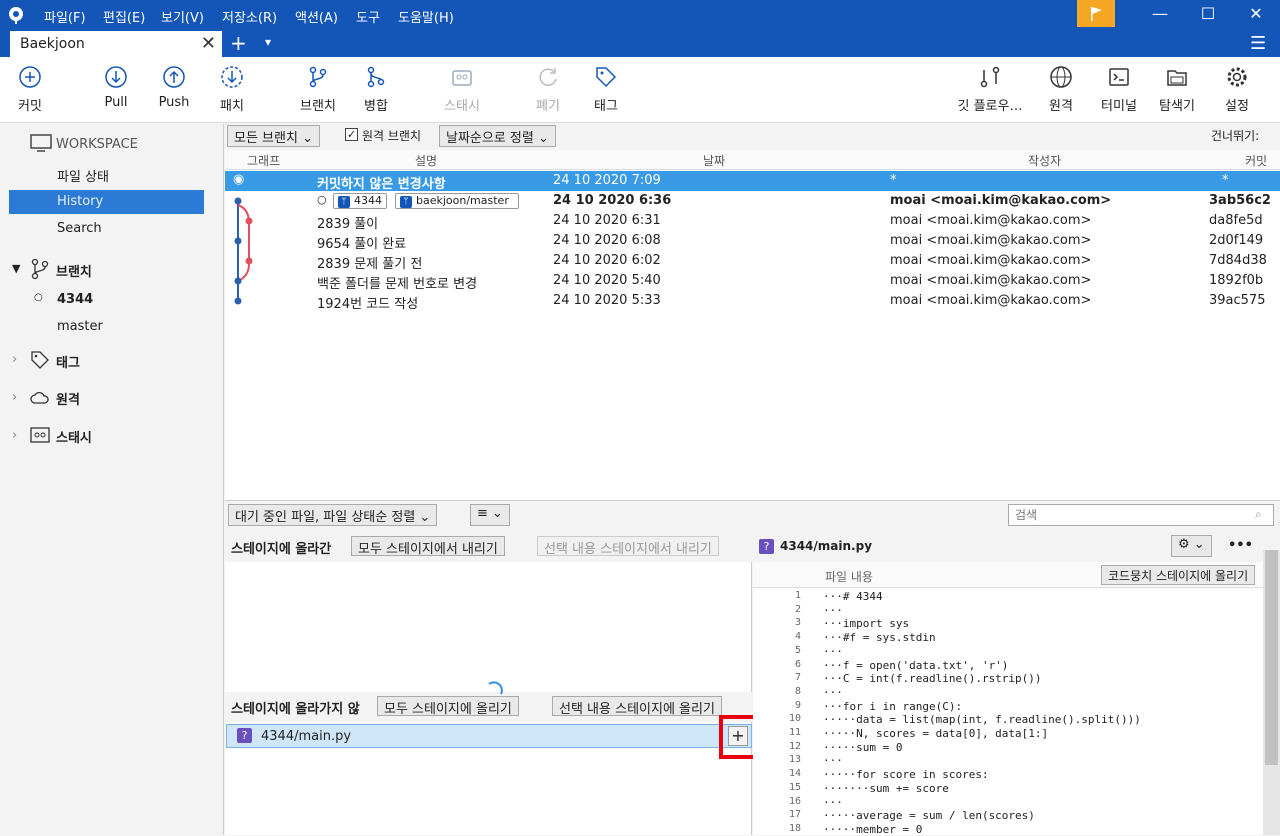  I want to click on row-commit: 2d0f149, so click(1236, 240).